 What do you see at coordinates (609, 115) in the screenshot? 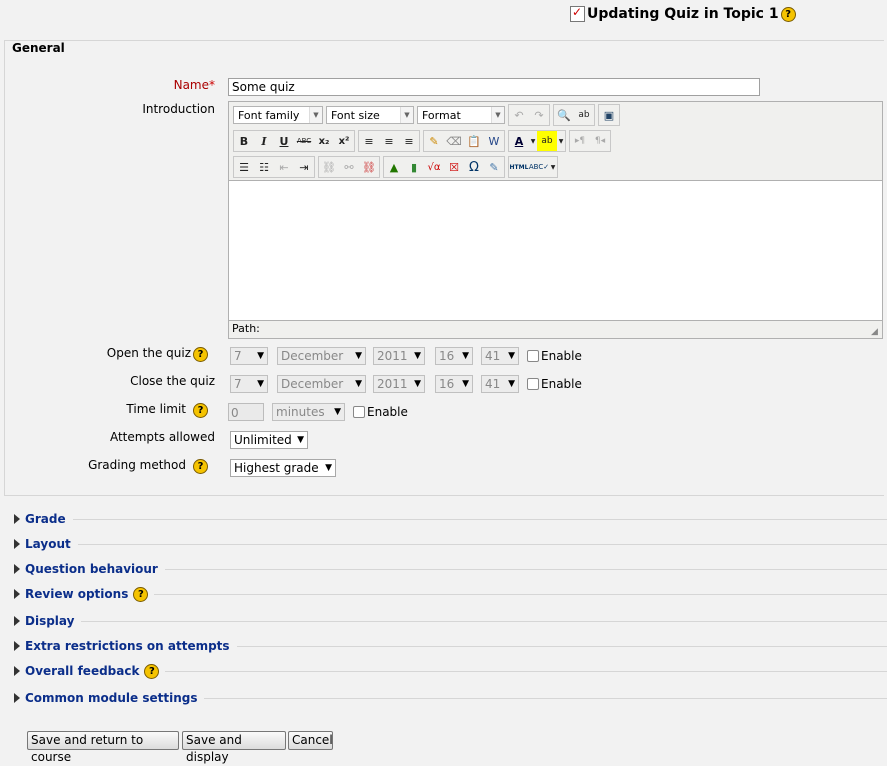
I see `fullscreen-icon: ▣` at bounding box center [609, 115].